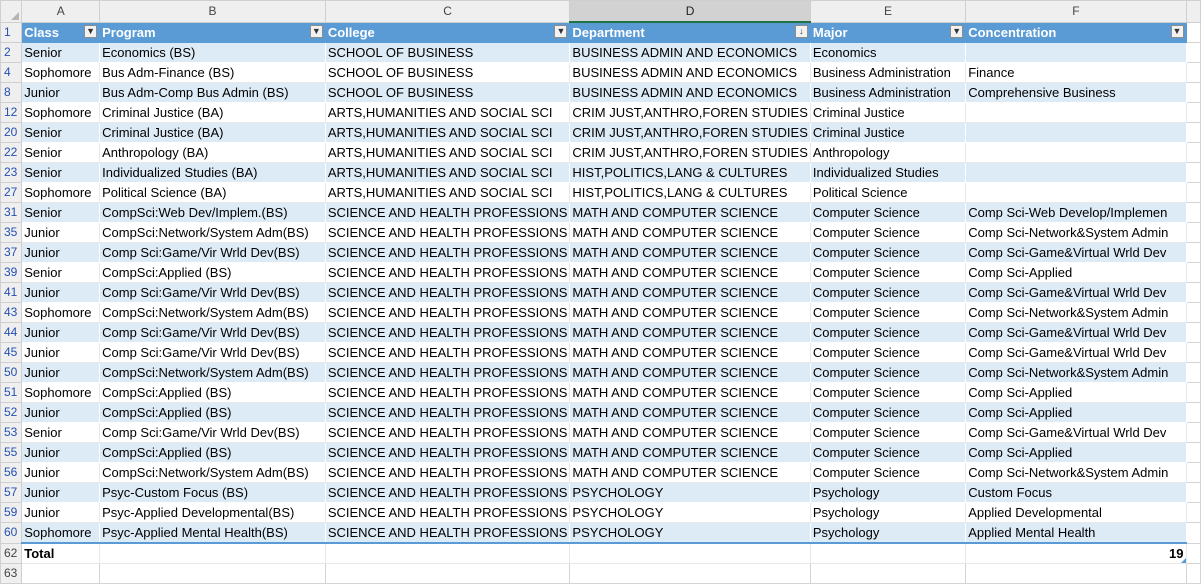 Image resolution: width=1201 pixels, height=588 pixels. I want to click on cell-department: PSYCHOLOGY, so click(690, 533).